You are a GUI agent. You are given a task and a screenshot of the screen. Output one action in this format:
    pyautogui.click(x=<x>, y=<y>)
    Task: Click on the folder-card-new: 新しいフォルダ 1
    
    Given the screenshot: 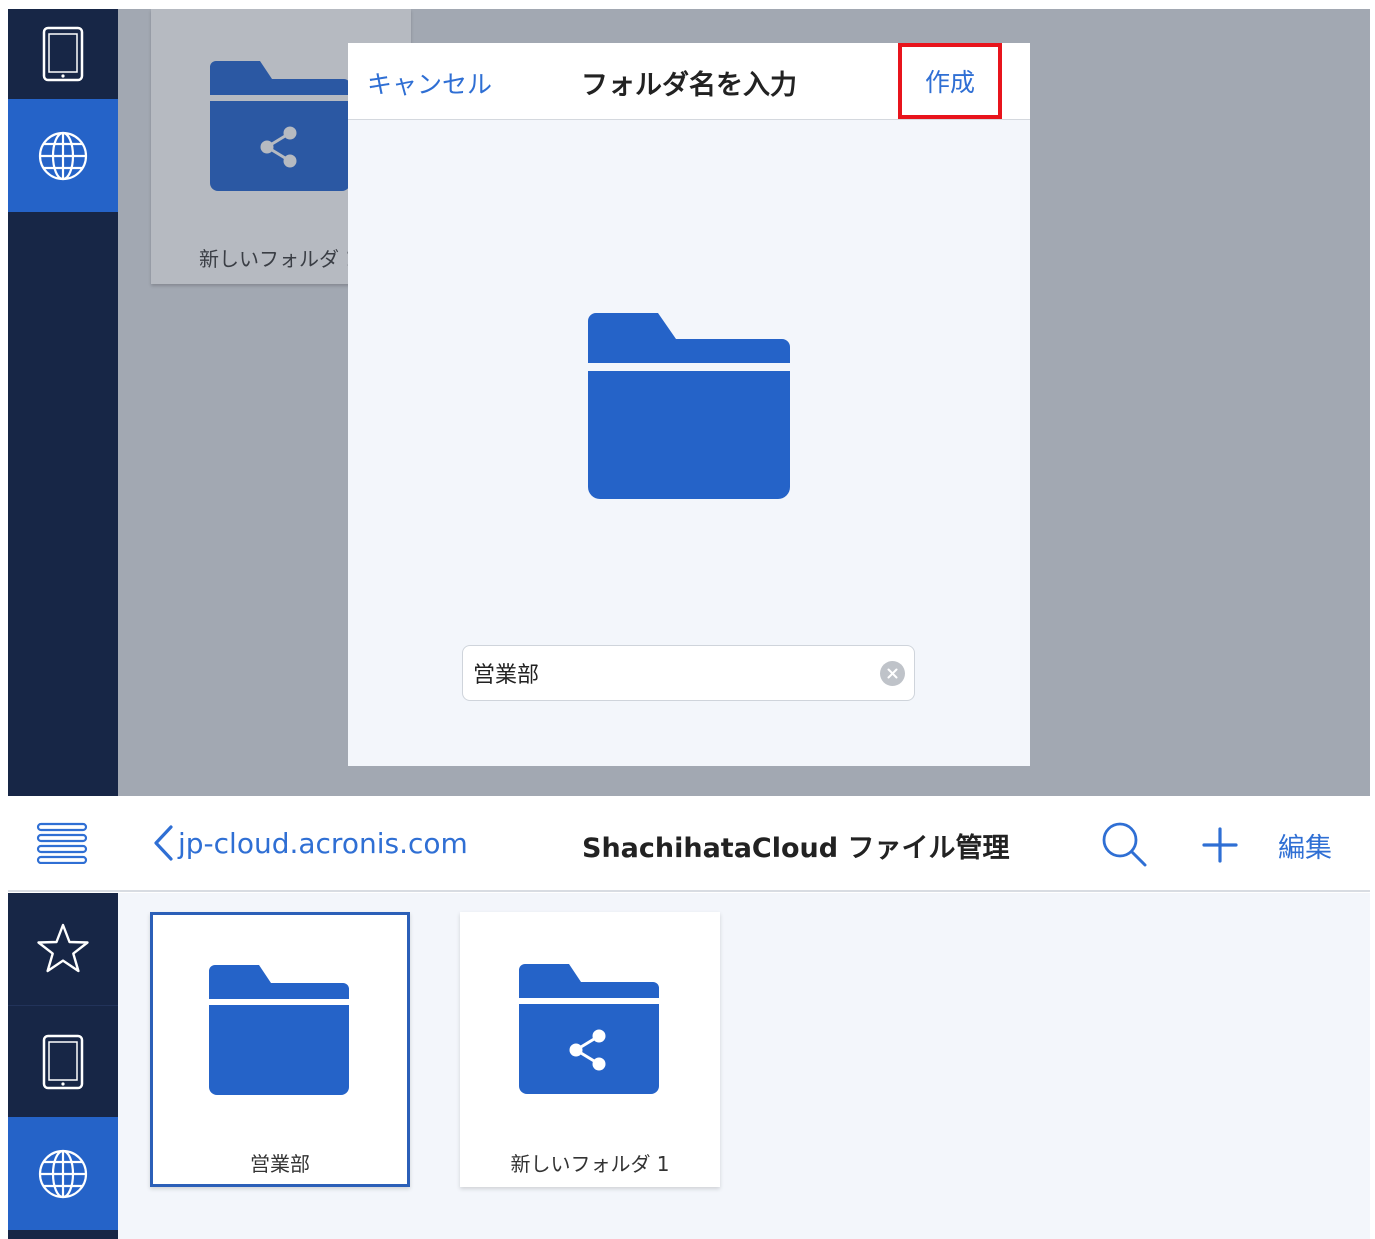 What is the action you would take?
    pyautogui.click(x=590, y=1049)
    